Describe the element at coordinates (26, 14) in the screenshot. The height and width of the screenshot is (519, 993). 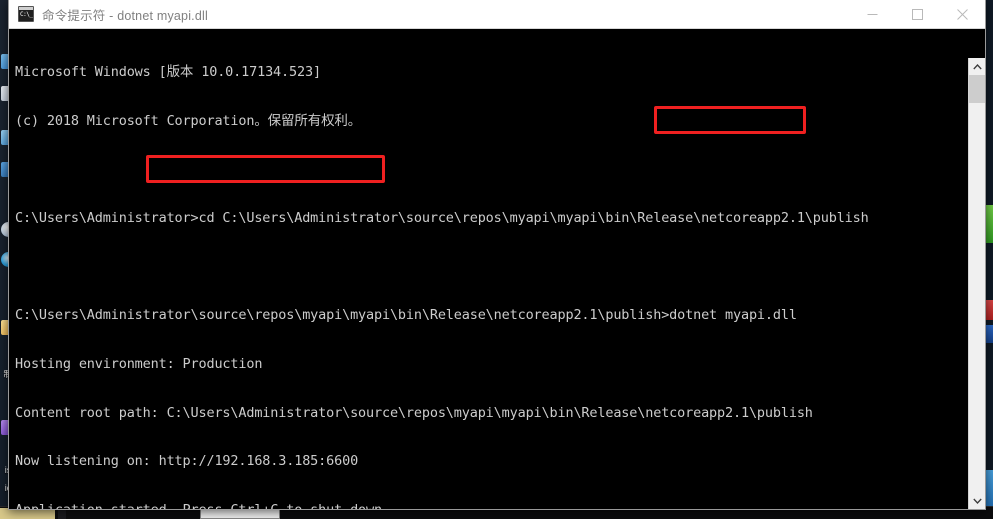
I see `cmd-icon` at that location.